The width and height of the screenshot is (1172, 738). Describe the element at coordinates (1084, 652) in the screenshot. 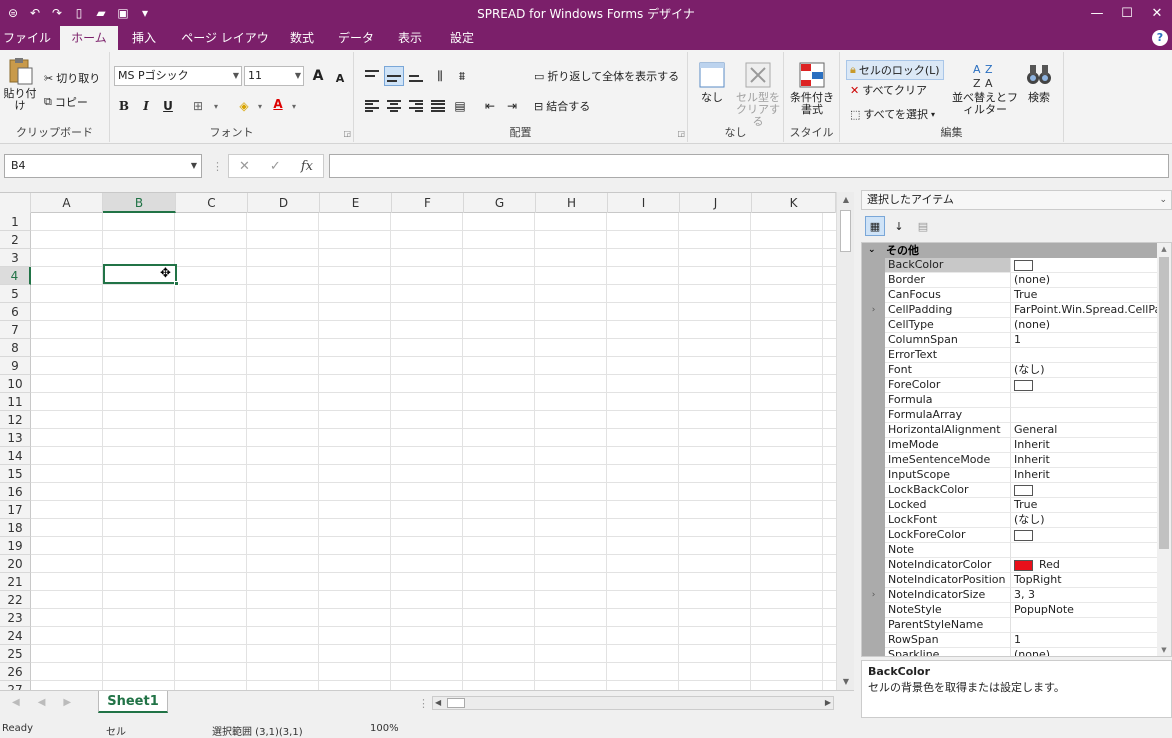

I see `property-value: (none)` at that location.